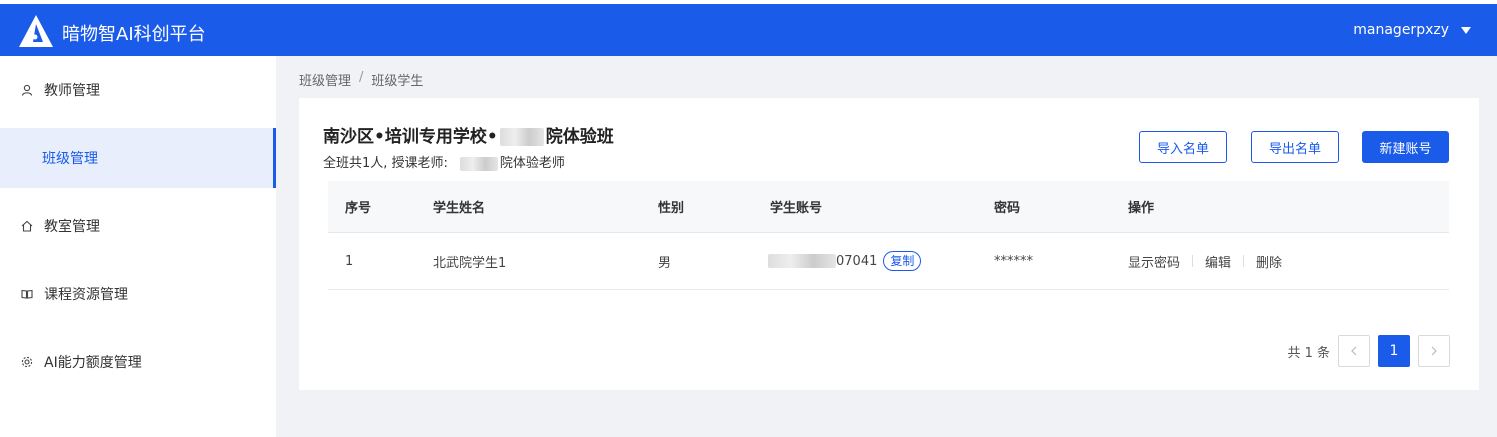 The image size is (1497, 437). I want to click on sidebar-item-label: 班级管理, so click(70, 159).